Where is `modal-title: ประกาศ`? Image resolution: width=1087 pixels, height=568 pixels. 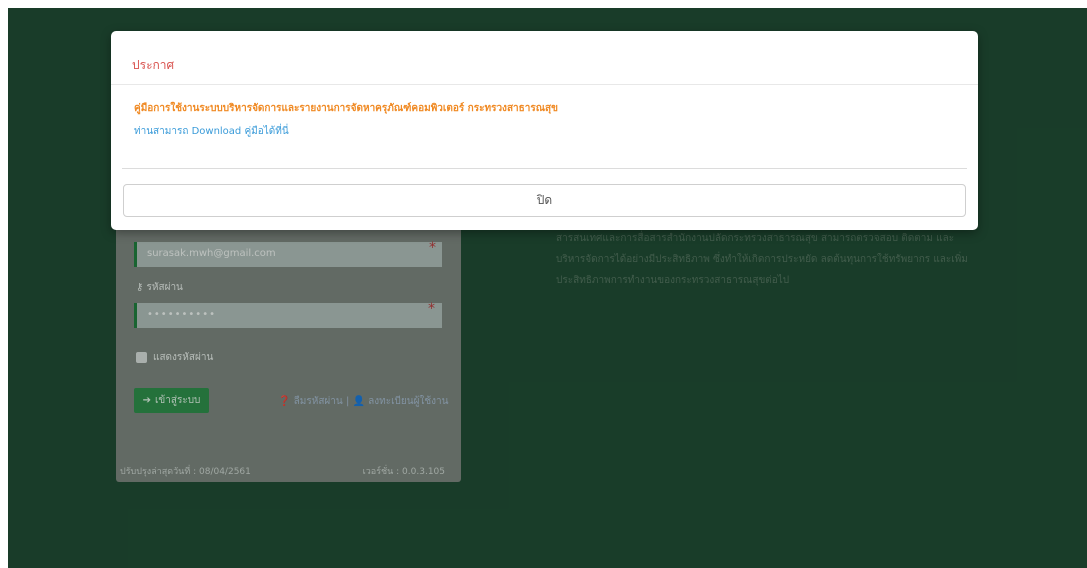 modal-title: ประกาศ is located at coordinates (153, 65).